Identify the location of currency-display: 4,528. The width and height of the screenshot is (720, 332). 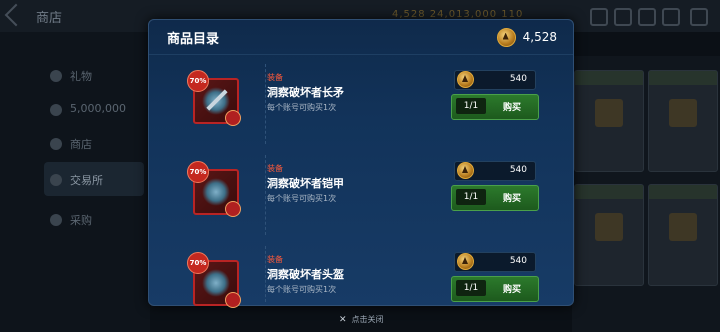
(526, 37).